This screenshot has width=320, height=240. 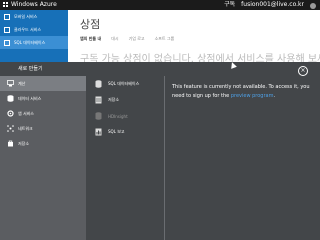 I want to click on sidebar-item-label: 모바일 서비스, so click(x=26, y=16).